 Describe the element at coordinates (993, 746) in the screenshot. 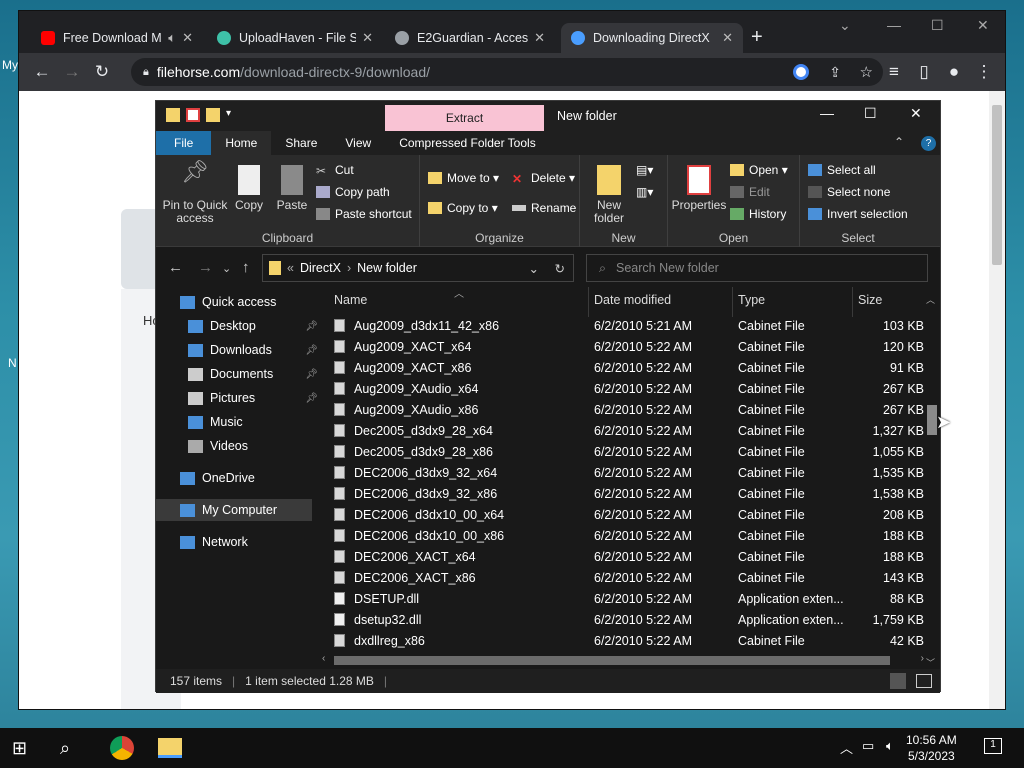

I see `notification-icon: 1` at that location.